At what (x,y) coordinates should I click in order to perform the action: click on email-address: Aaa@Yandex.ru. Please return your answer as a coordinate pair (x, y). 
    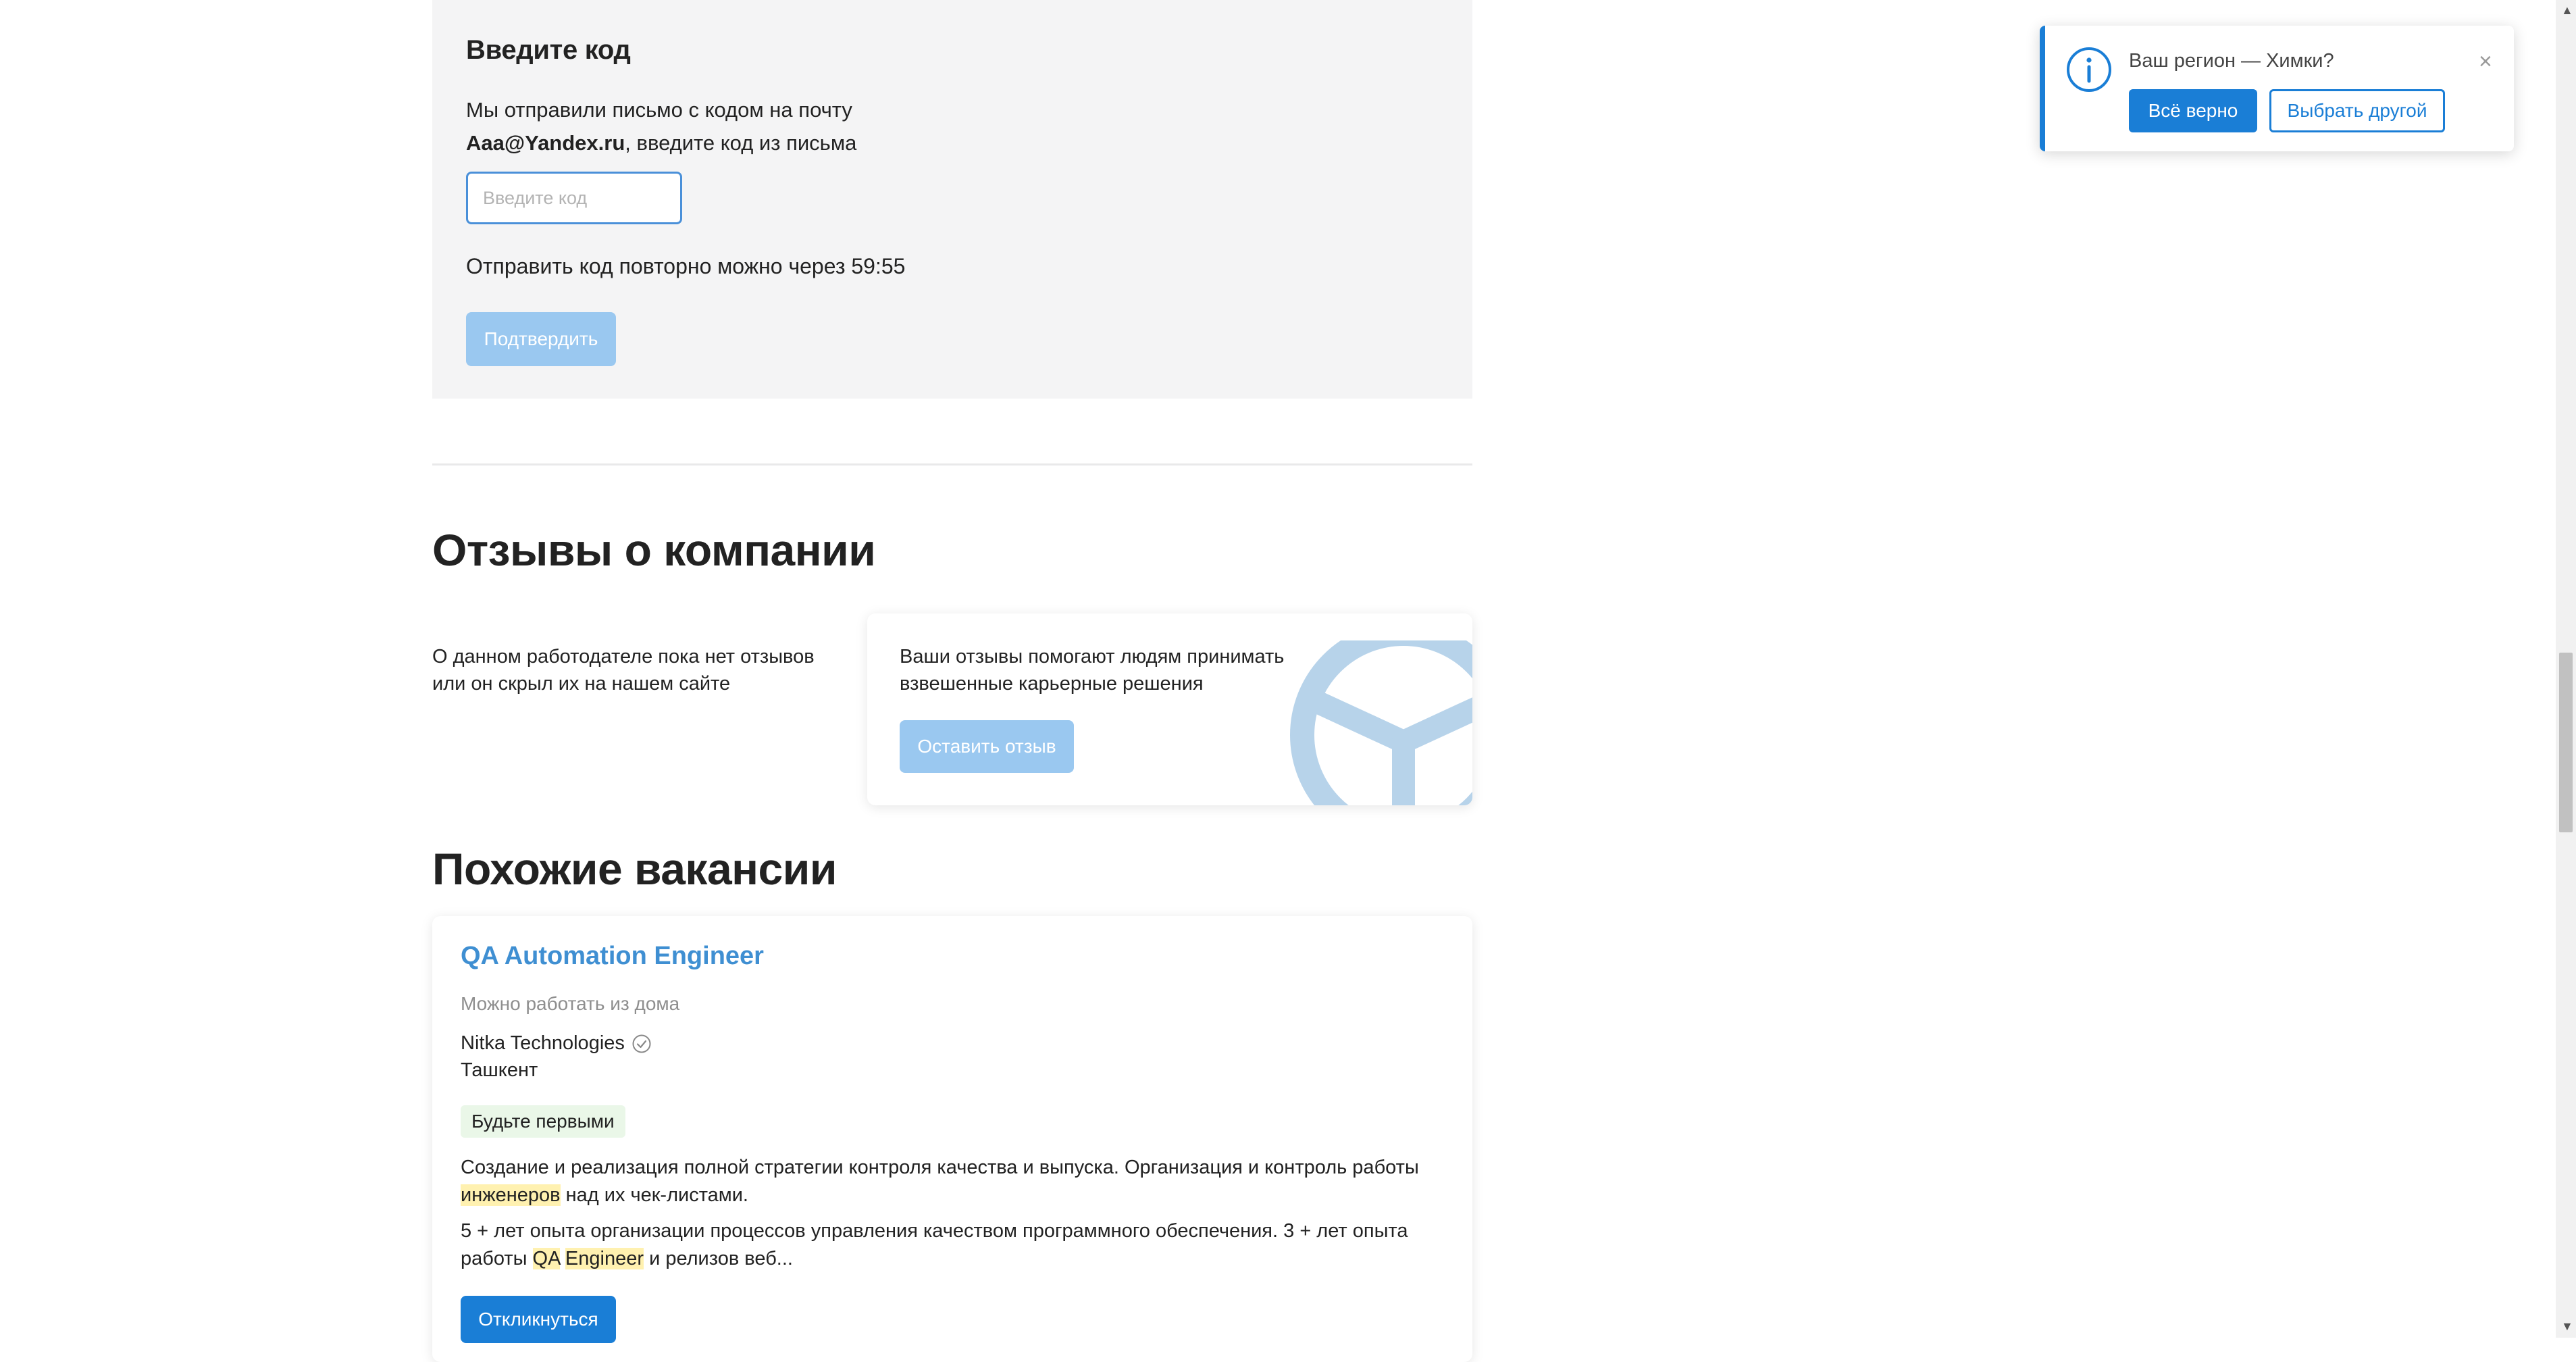
    Looking at the image, I should click on (545, 143).